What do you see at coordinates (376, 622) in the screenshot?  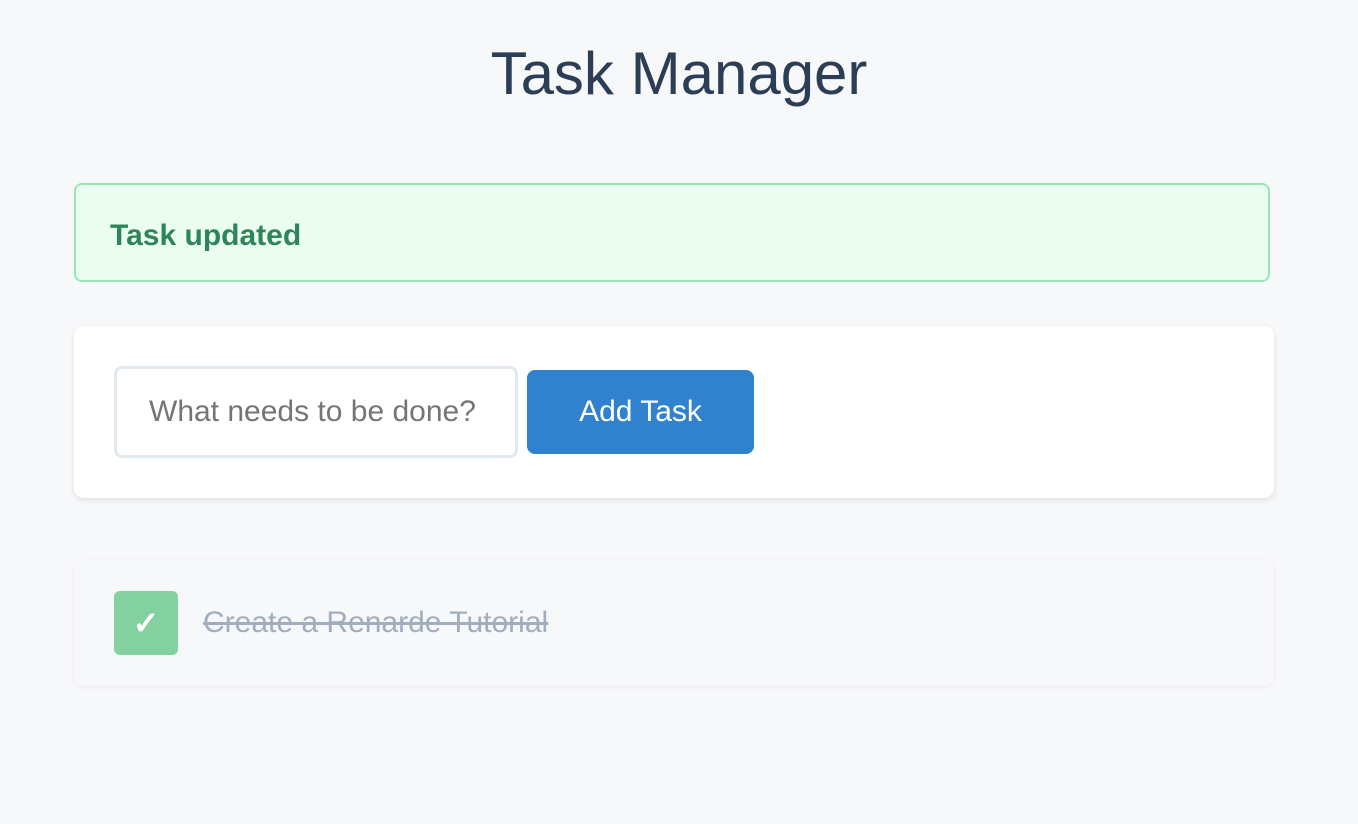 I see `task-label: Create a Renarde Tutorial` at bounding box center [376, 622].